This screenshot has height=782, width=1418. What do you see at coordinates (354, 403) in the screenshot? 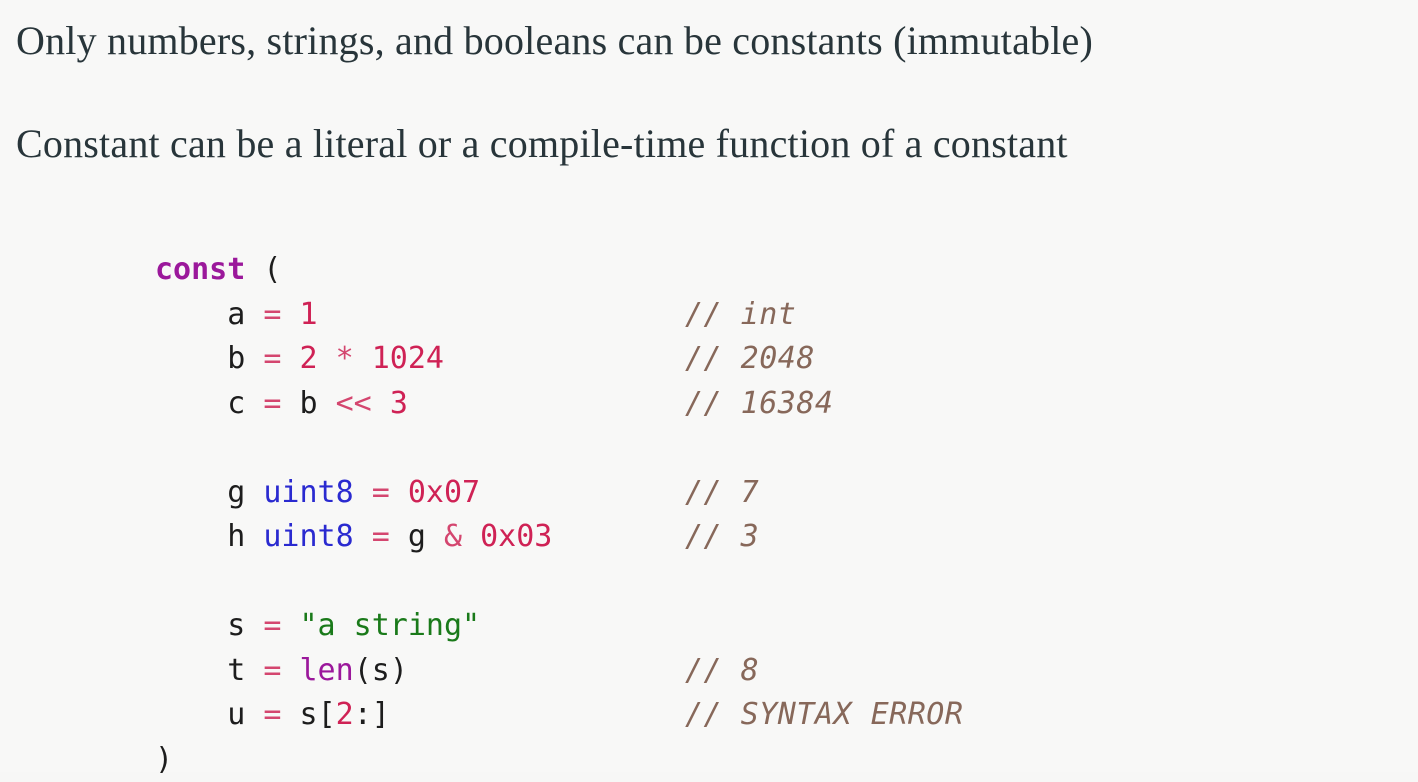
I see `code-token-op: <<` at bounding box center [354, 403].